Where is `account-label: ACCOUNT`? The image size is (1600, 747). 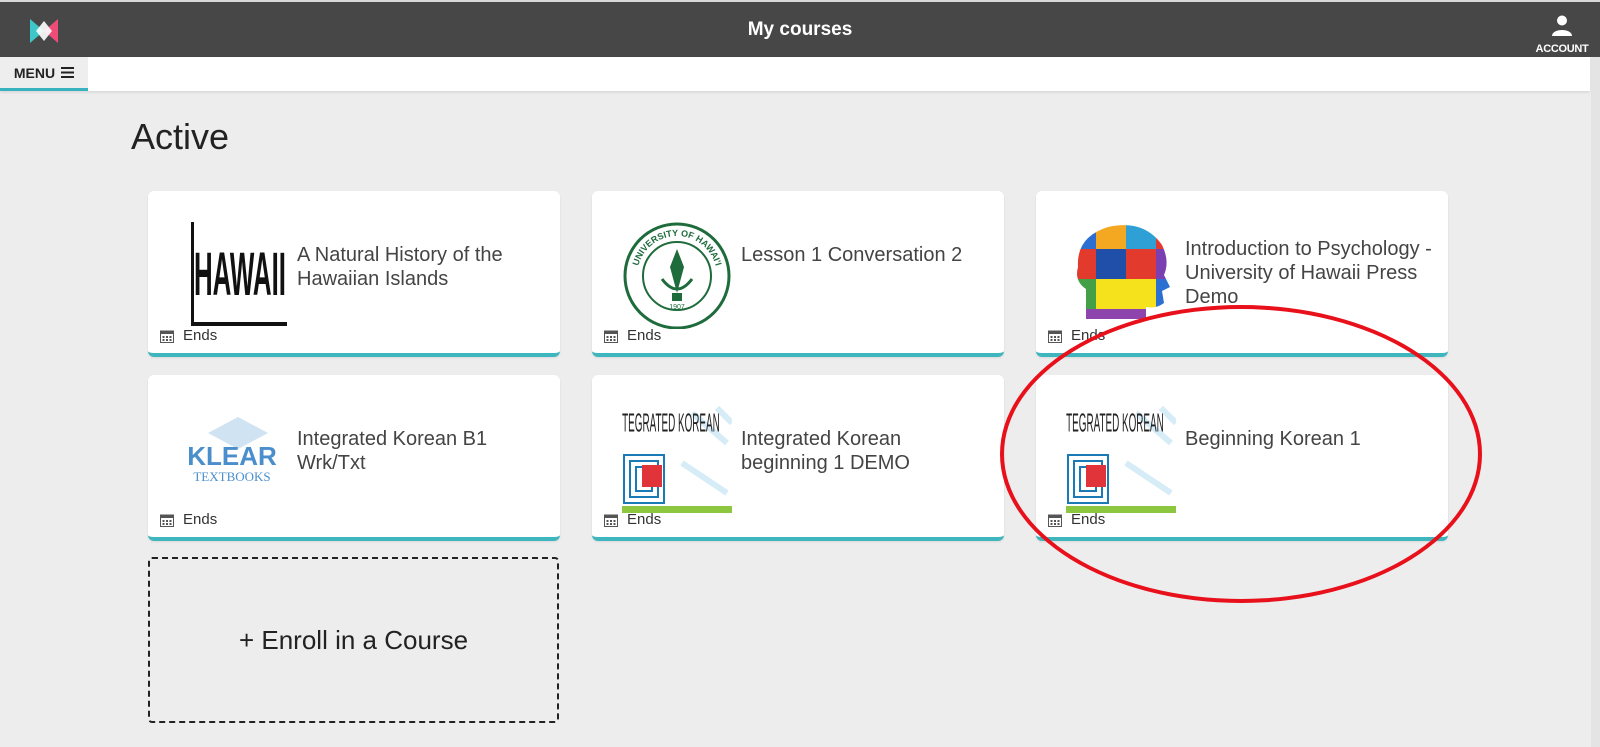 account-label: ACCOUNT is located at coordinates (1562, 49).